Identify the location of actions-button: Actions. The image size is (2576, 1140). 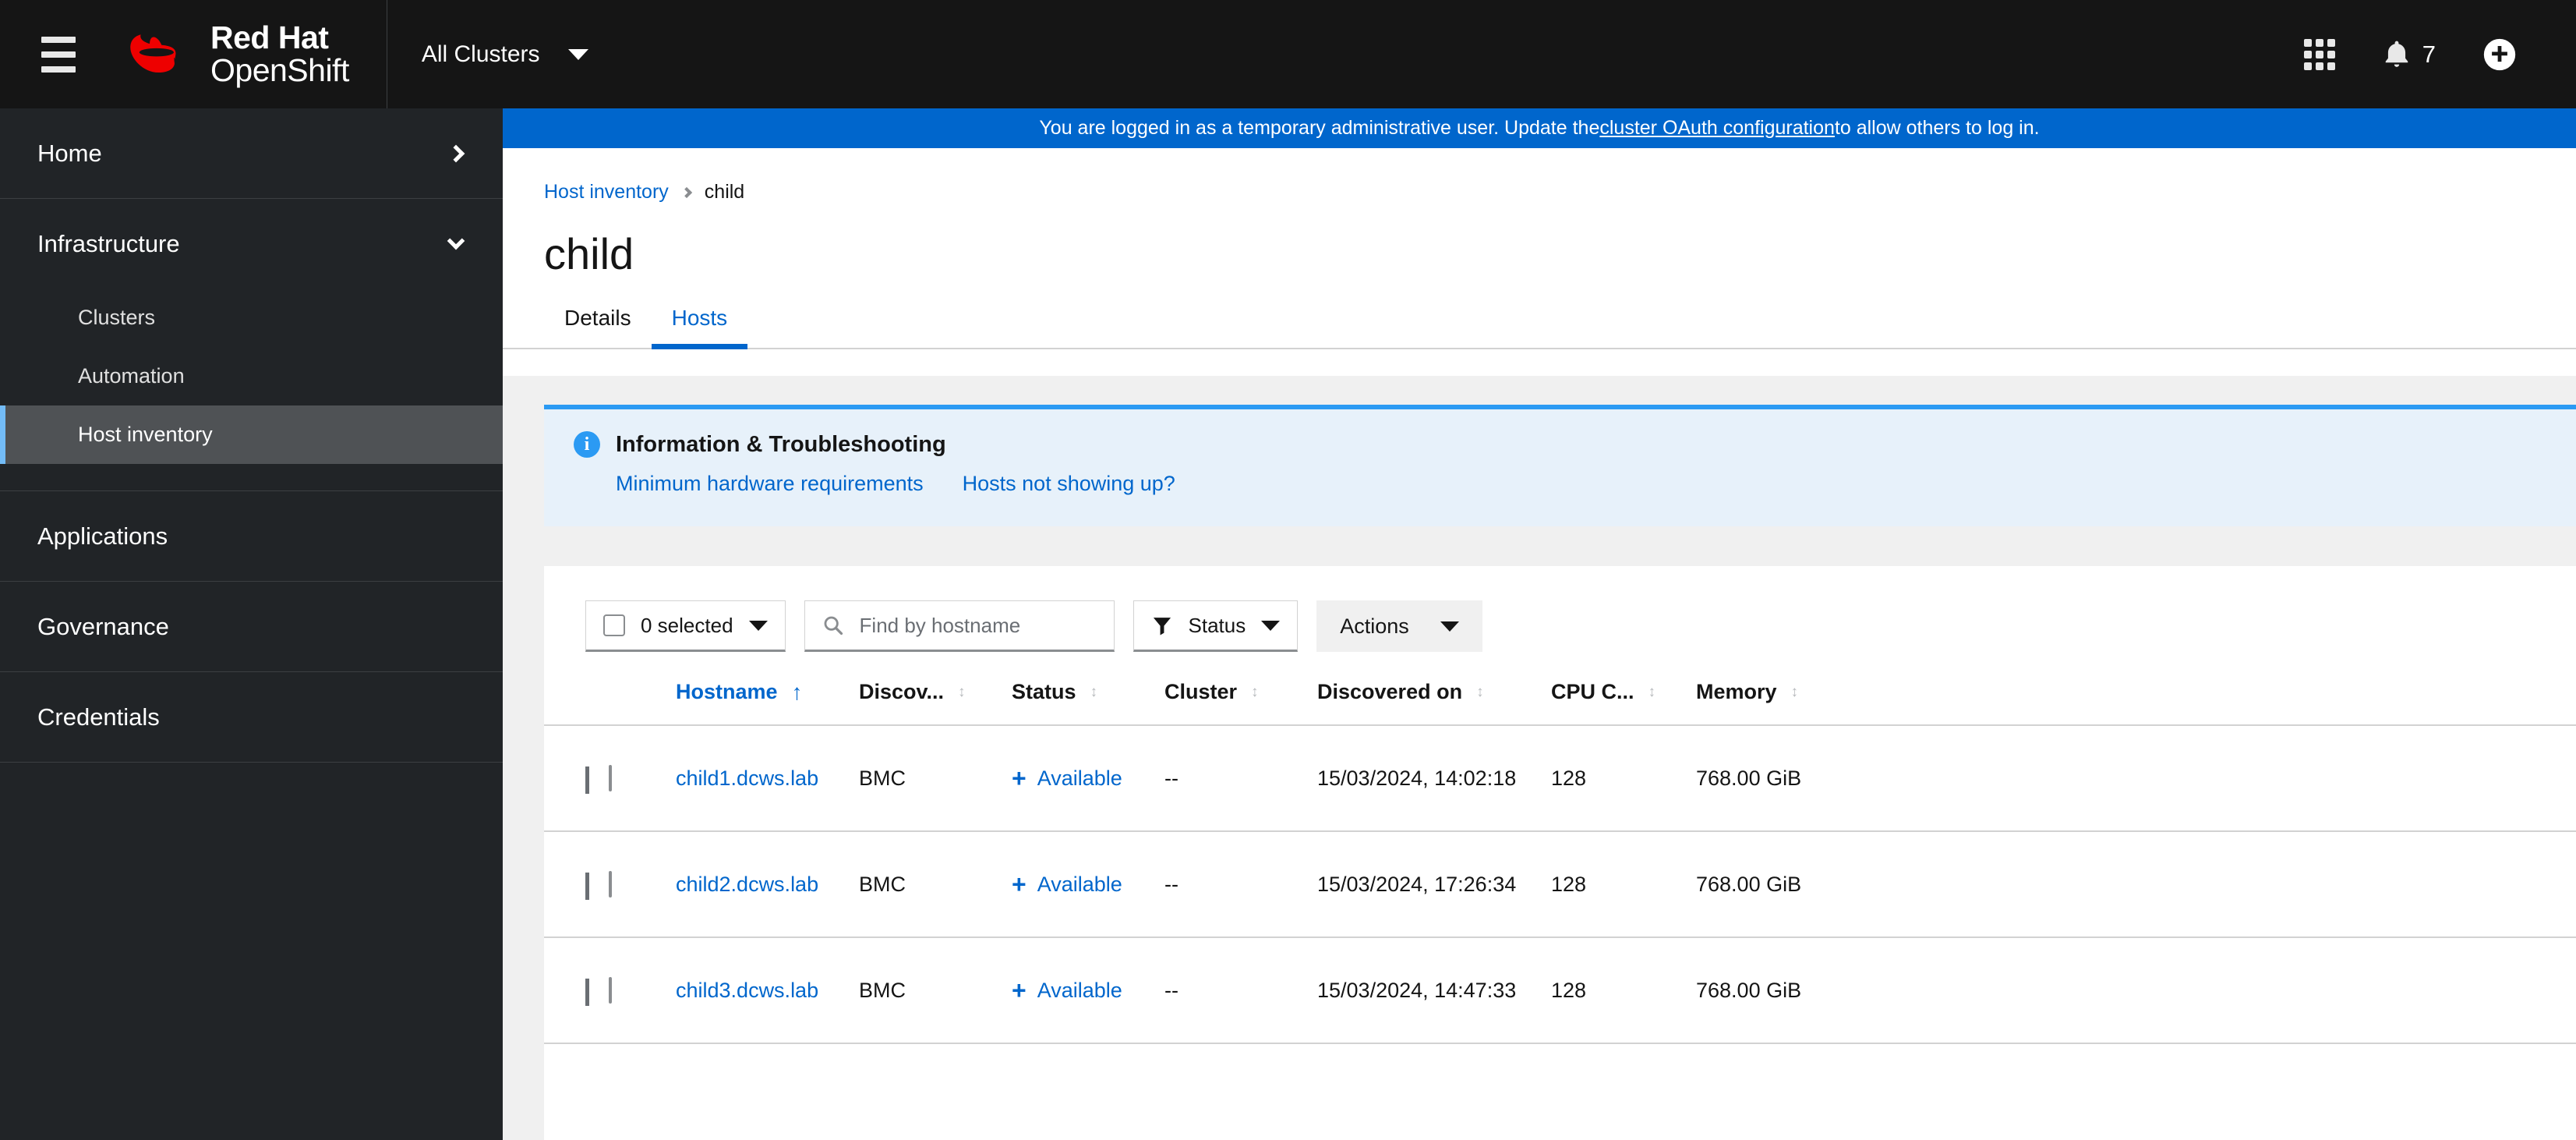
(1399, 626).